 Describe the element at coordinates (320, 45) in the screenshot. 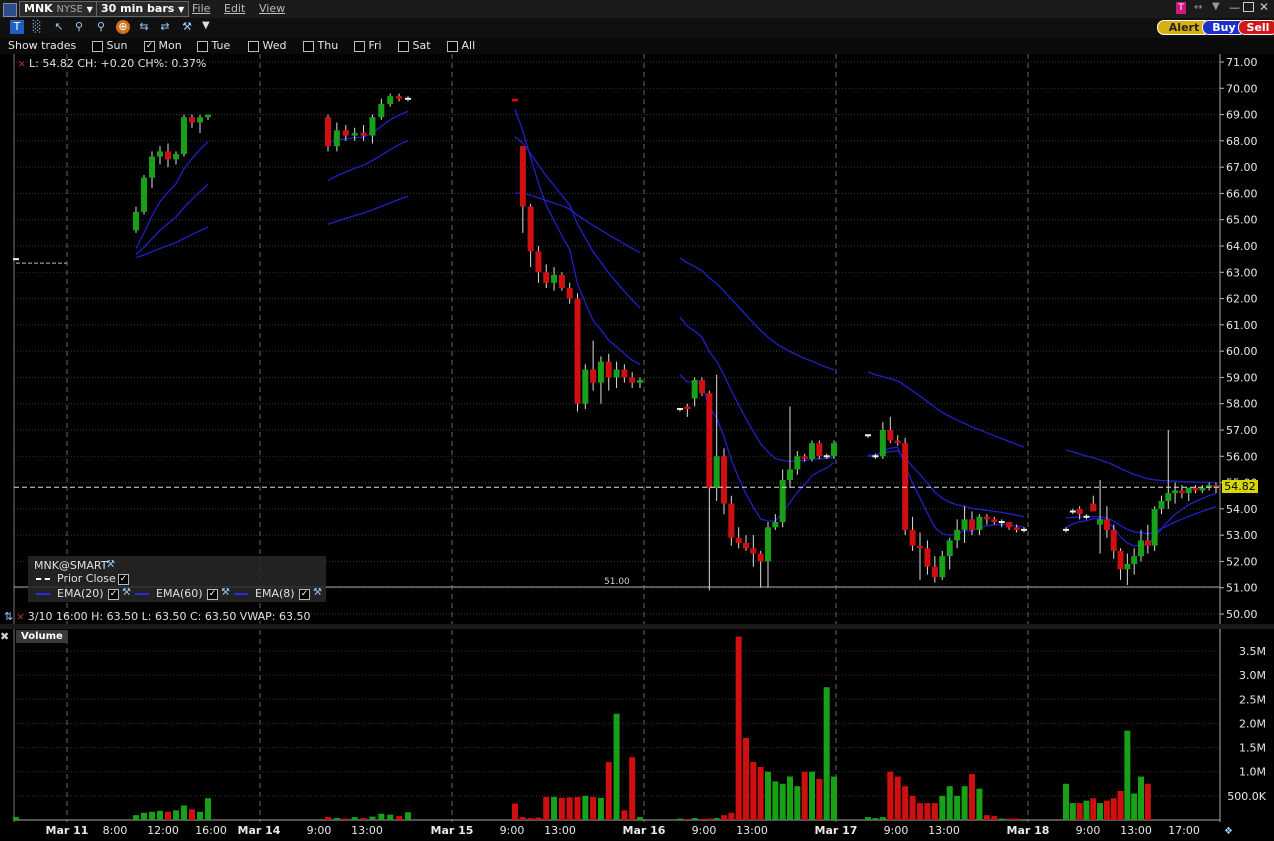

I see `day-checkbox-thu: Thu` at that location.